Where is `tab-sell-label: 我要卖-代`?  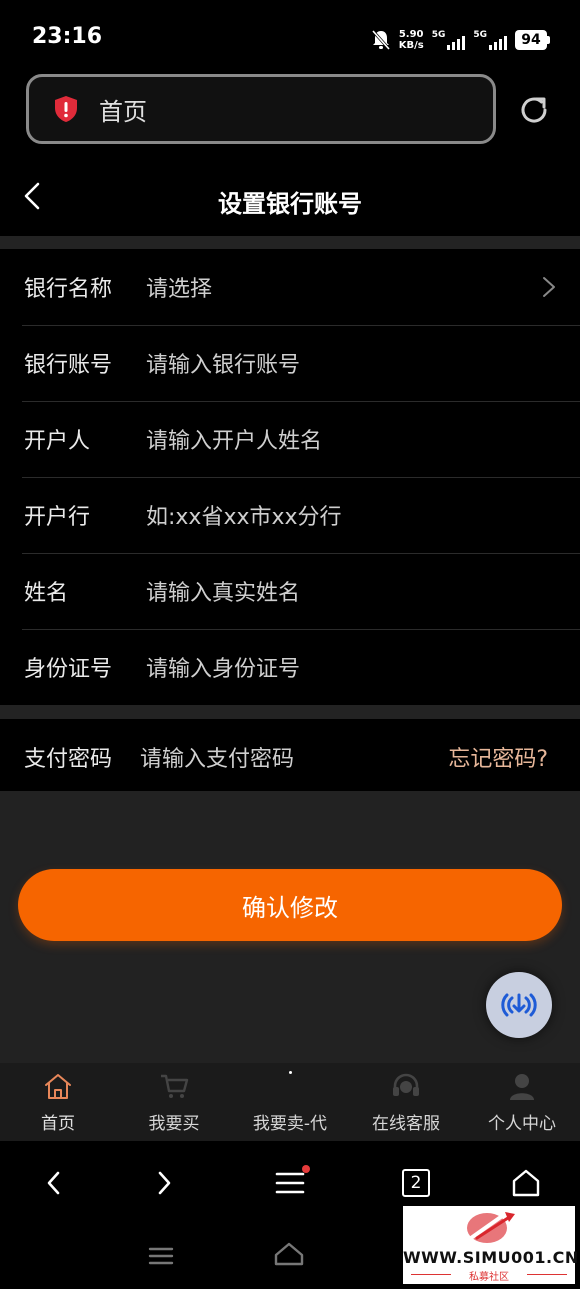 tab-sell-label: 我要卖-代 is located at coordinates (290, 1124).